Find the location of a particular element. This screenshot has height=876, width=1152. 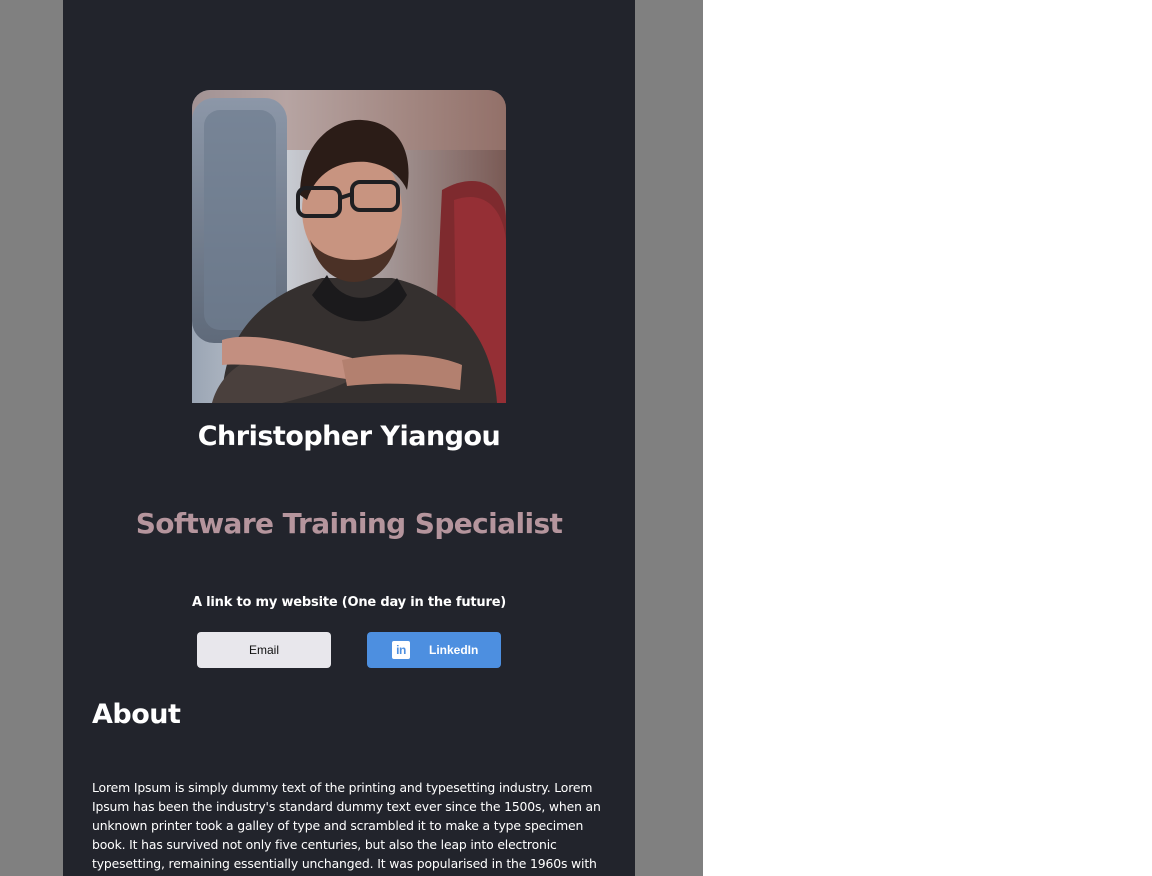

email-button-label: Email is located at coordinates (263, 650).